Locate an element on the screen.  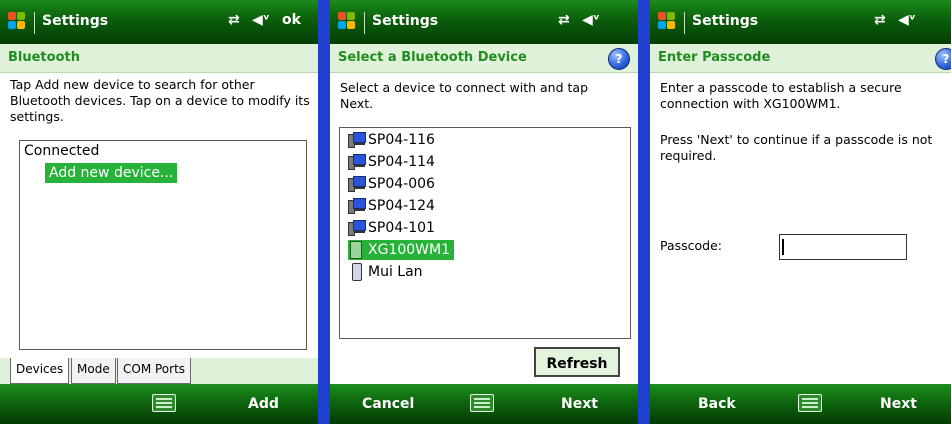
list-item: SP04-101 is located at coordinates (393, 228).